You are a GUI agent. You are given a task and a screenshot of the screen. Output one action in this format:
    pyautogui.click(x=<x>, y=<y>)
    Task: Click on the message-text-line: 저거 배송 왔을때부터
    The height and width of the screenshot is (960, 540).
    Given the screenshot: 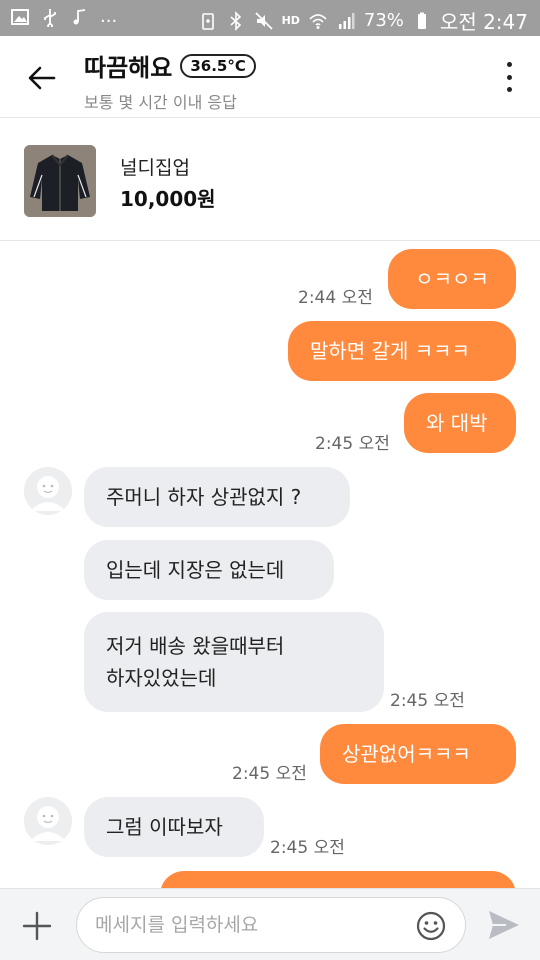 What is the action you would take?
    pyautogui.click(x=195, y=646)
    